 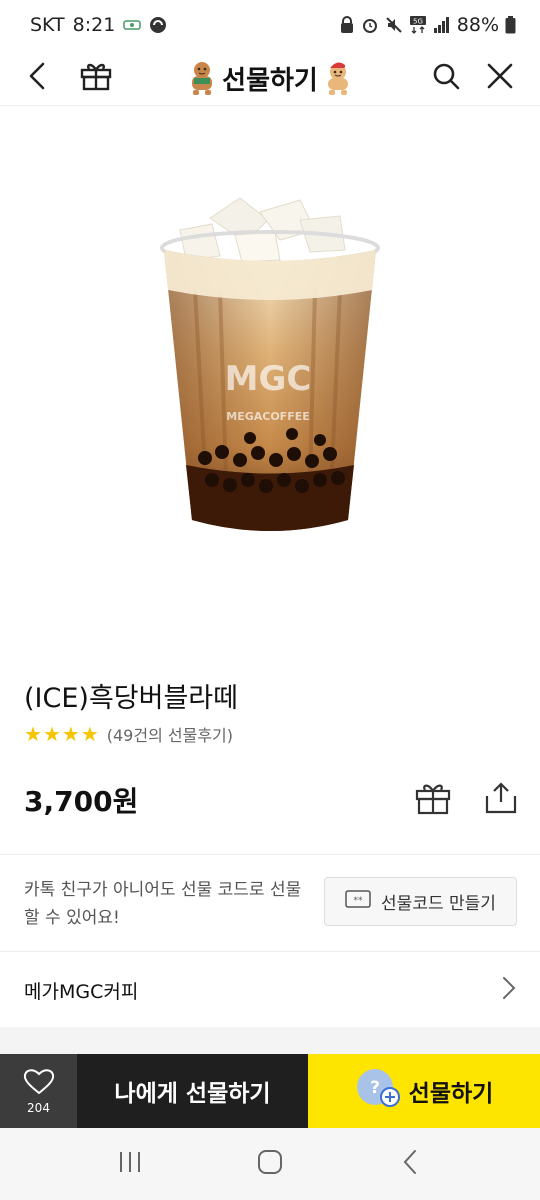 I want to click on product-name: (ICE)흑당버블라떼, so click(x=131, y=698).